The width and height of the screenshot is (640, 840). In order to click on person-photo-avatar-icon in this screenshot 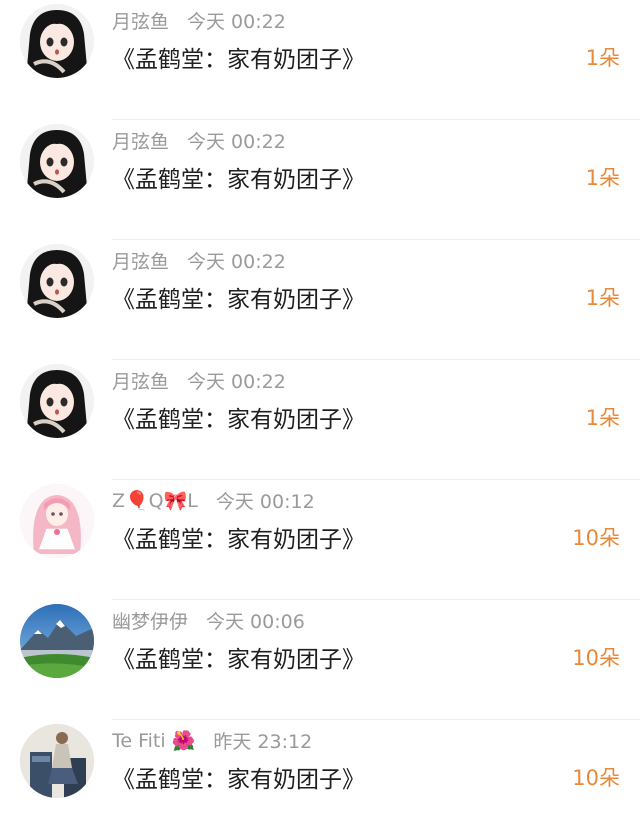, I will do `click(57, 761)`.